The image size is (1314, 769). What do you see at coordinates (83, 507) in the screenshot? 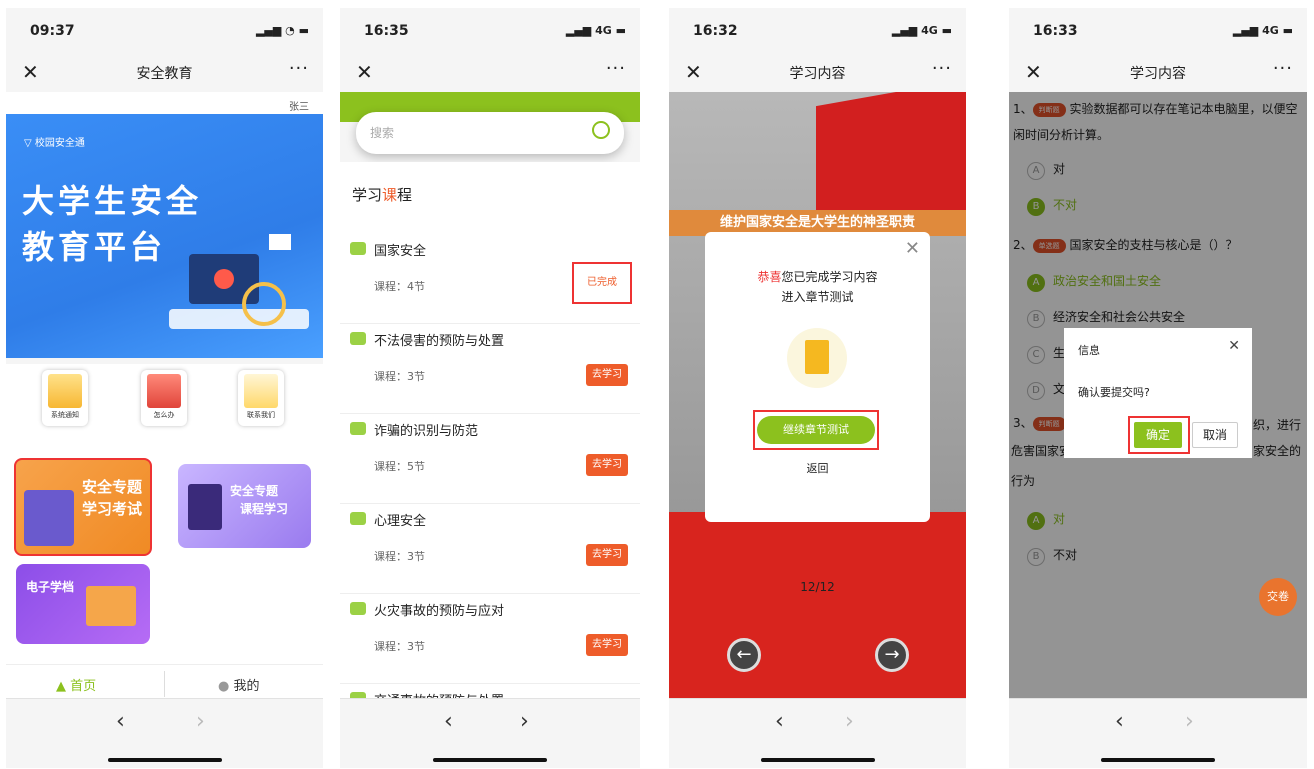
I see `exam-card: 安全专题 学习考试` at bounding box center [83, 507].